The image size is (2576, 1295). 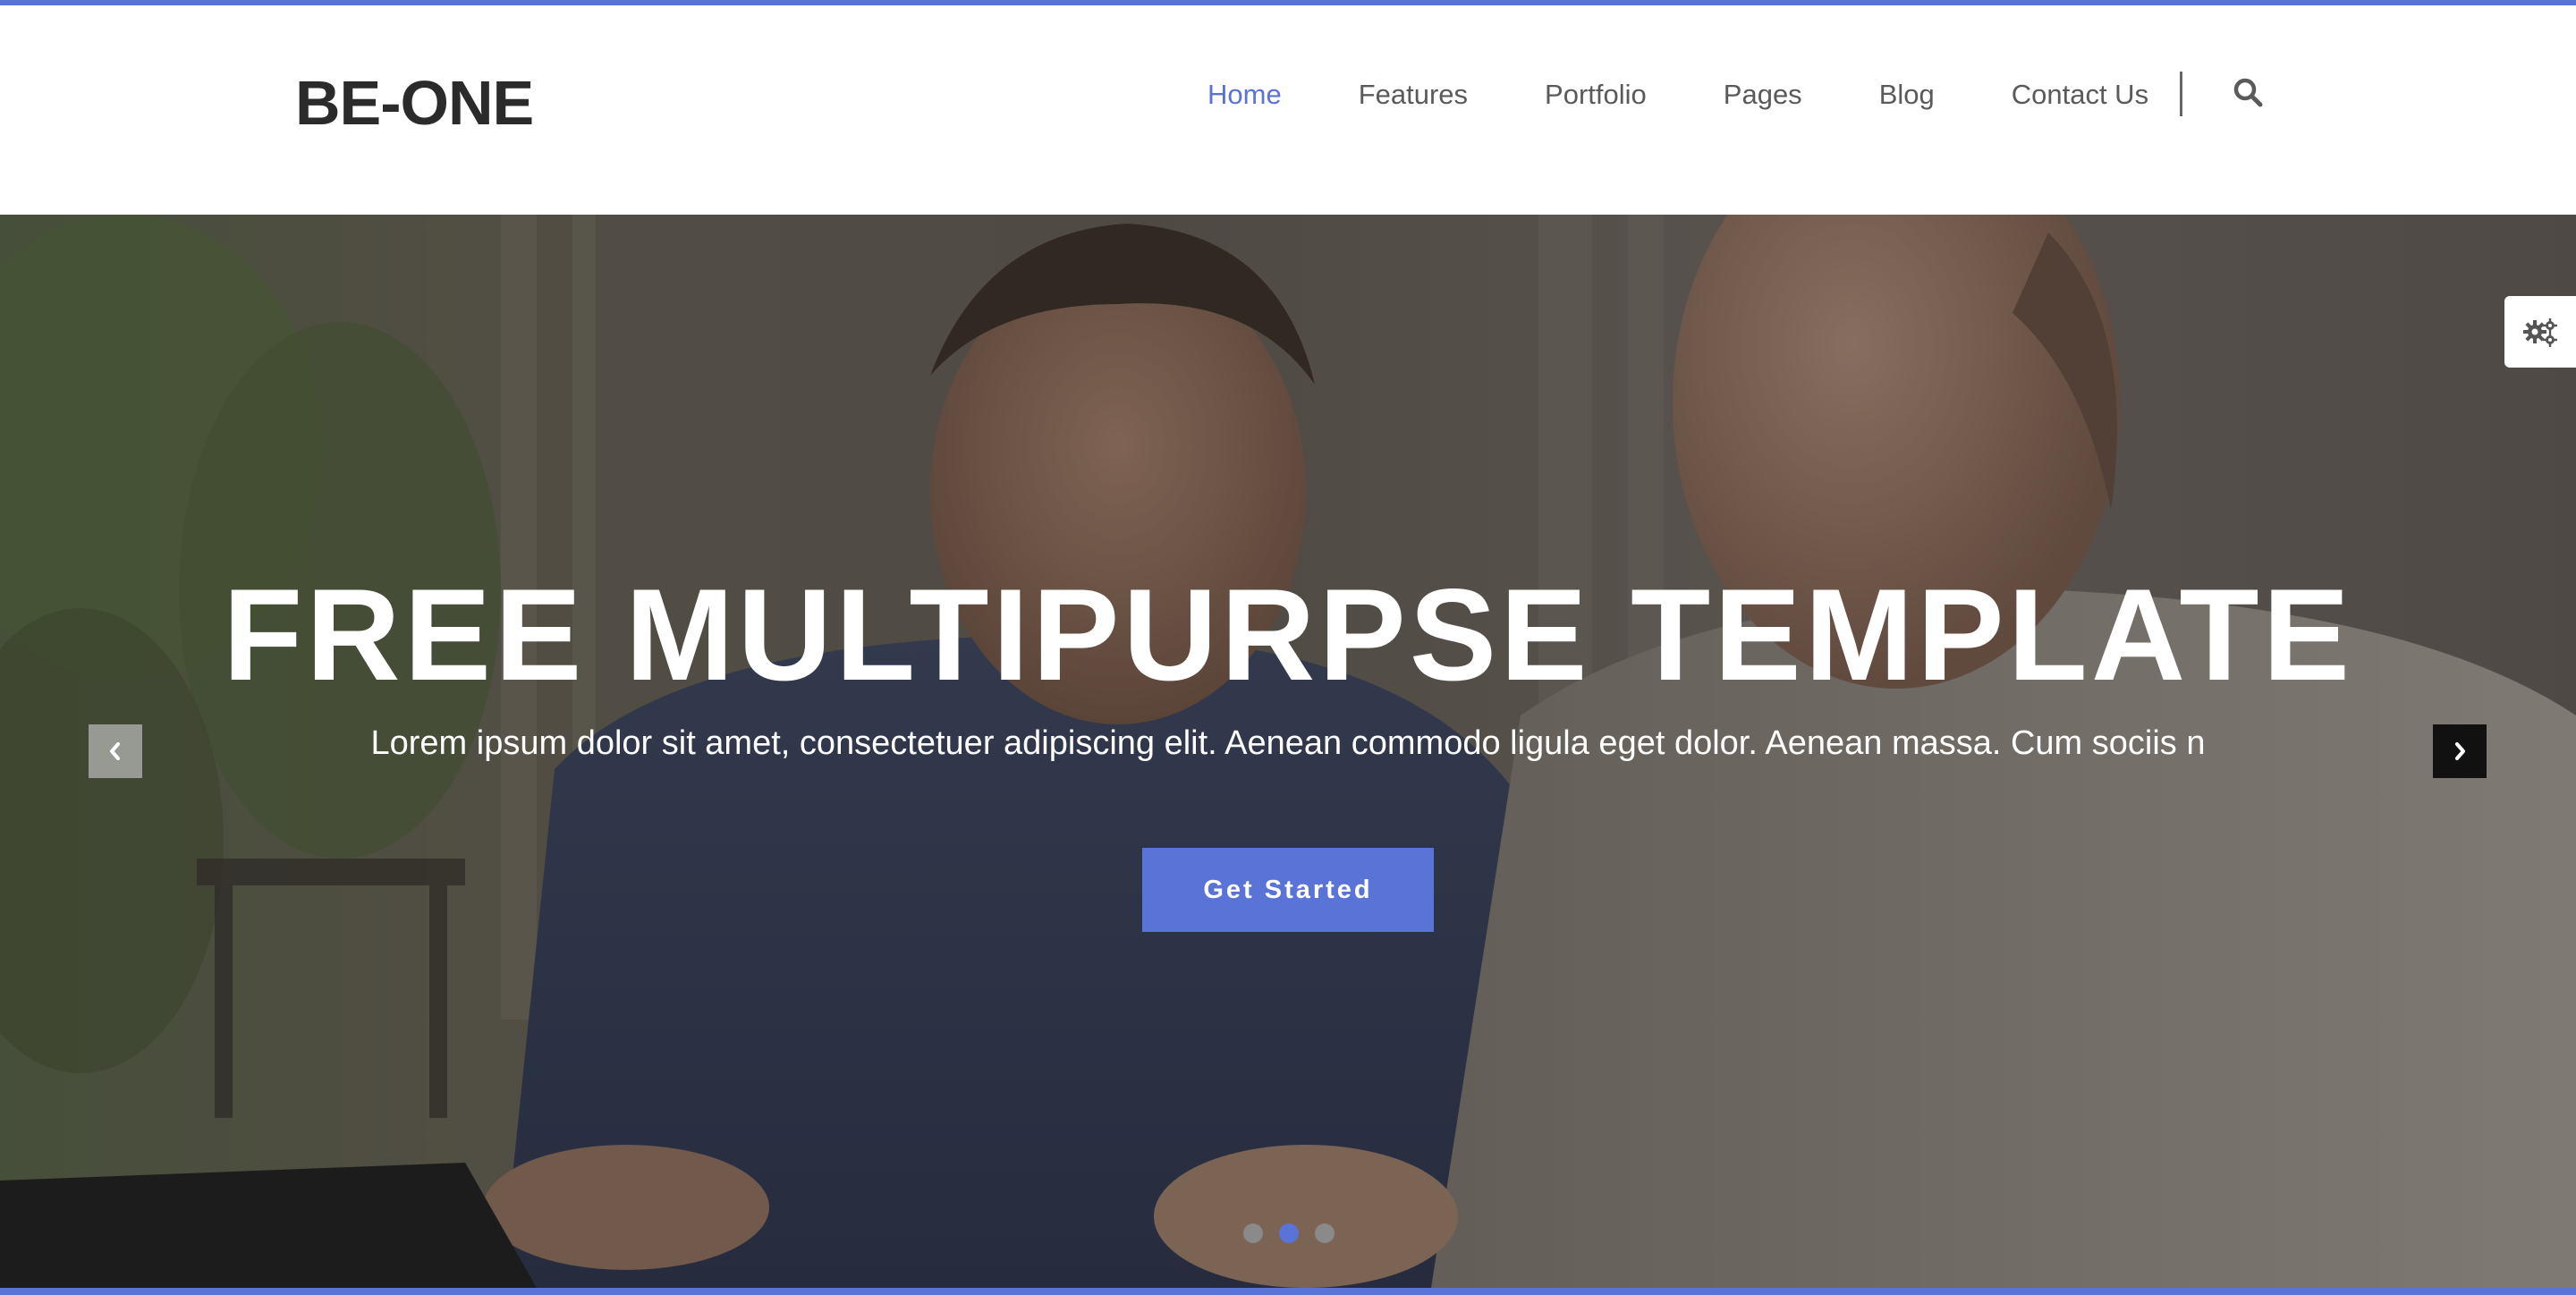 I want to click on chevron-left-icon, so click(x=115, y=751).